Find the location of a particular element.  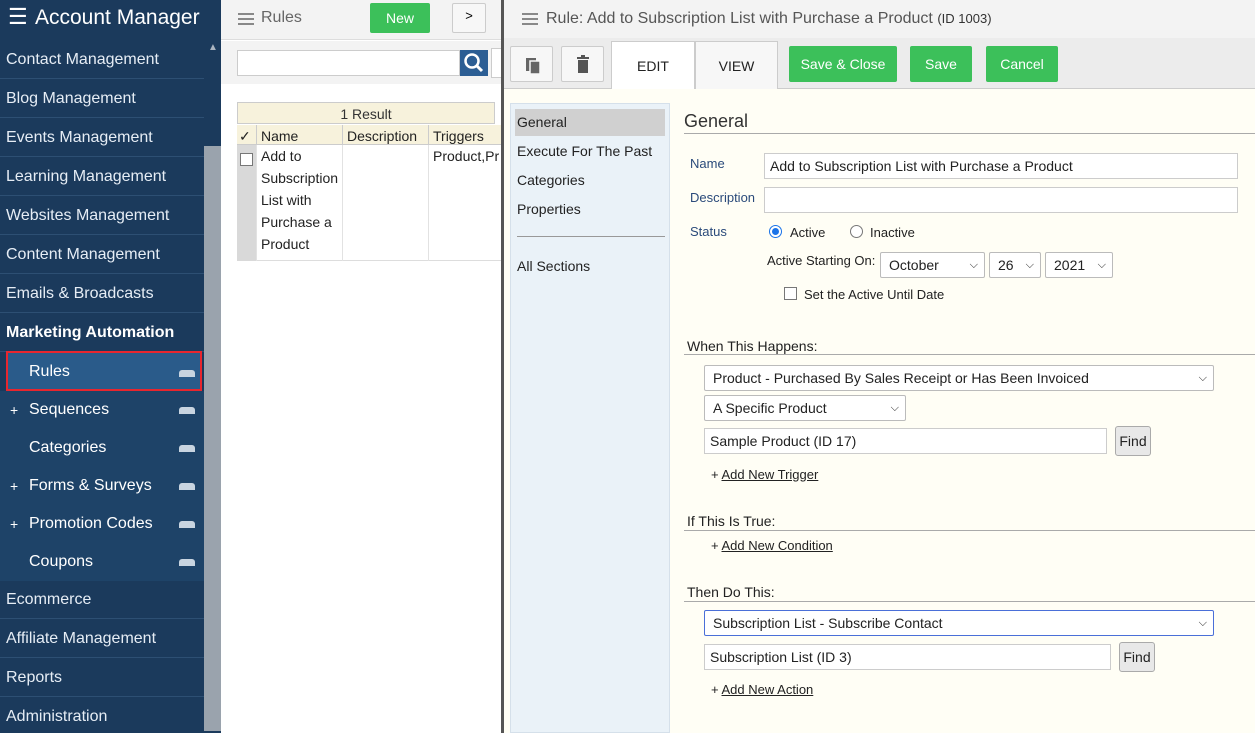

general-heading: General is located at coordinates (716, 121).